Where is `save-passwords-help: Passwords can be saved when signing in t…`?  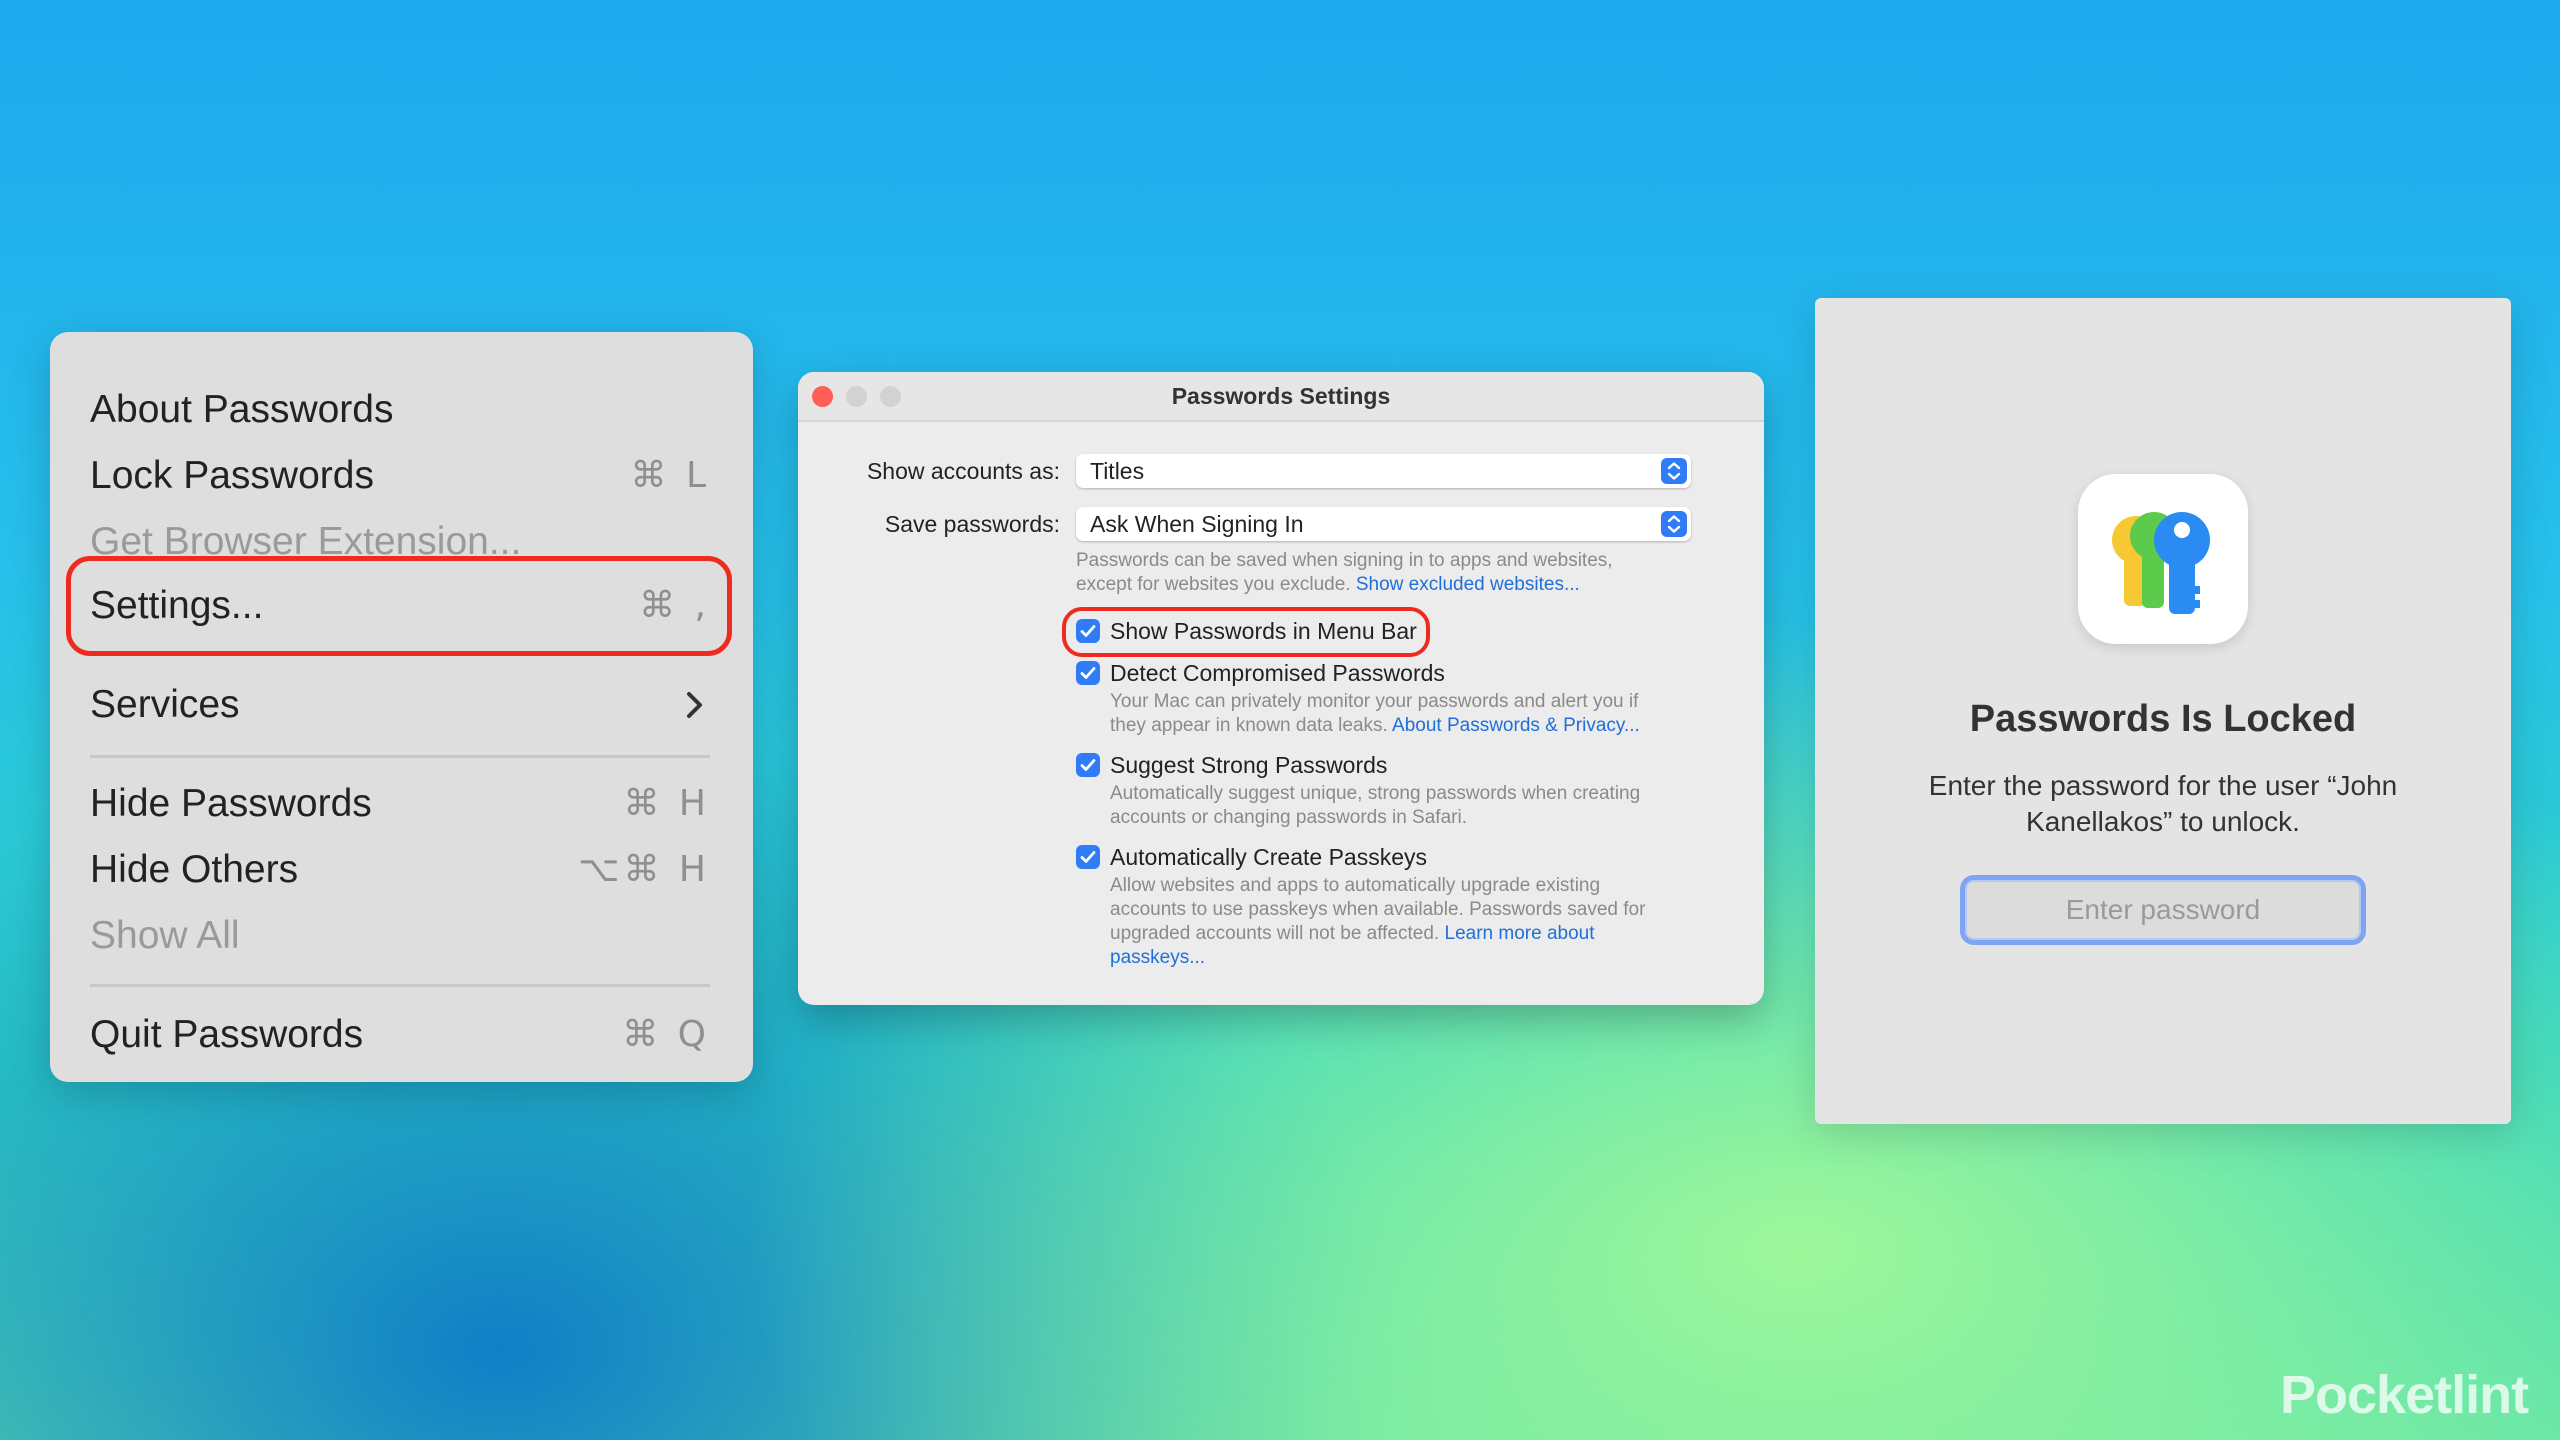 save-passwords-help: Passwords can be saved when signing in t… is located at coordinates (1344, 573).